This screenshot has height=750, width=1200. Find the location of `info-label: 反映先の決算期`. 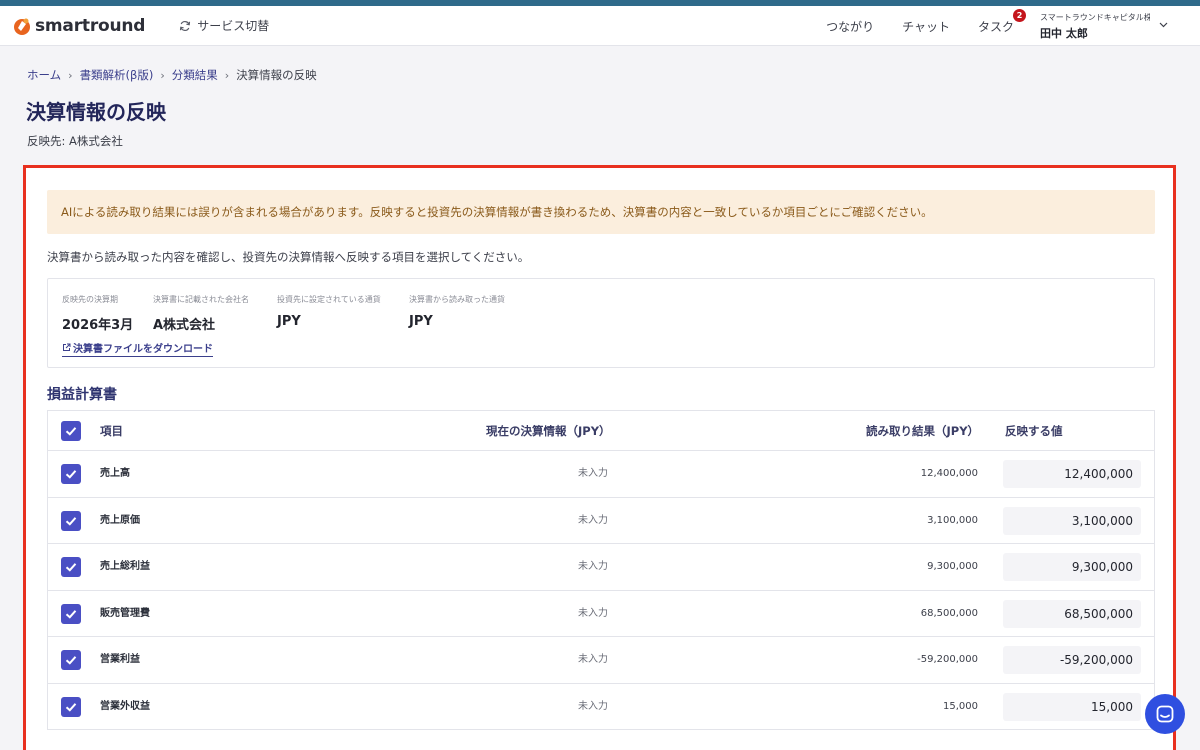

info-label: 反映先の決算期 is located at coordinates (90, 299).